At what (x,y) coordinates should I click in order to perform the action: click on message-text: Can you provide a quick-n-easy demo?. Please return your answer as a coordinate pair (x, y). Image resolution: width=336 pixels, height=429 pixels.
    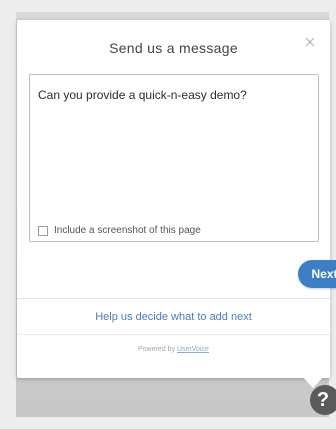
    Looking at the image, I should click on (174, 95).